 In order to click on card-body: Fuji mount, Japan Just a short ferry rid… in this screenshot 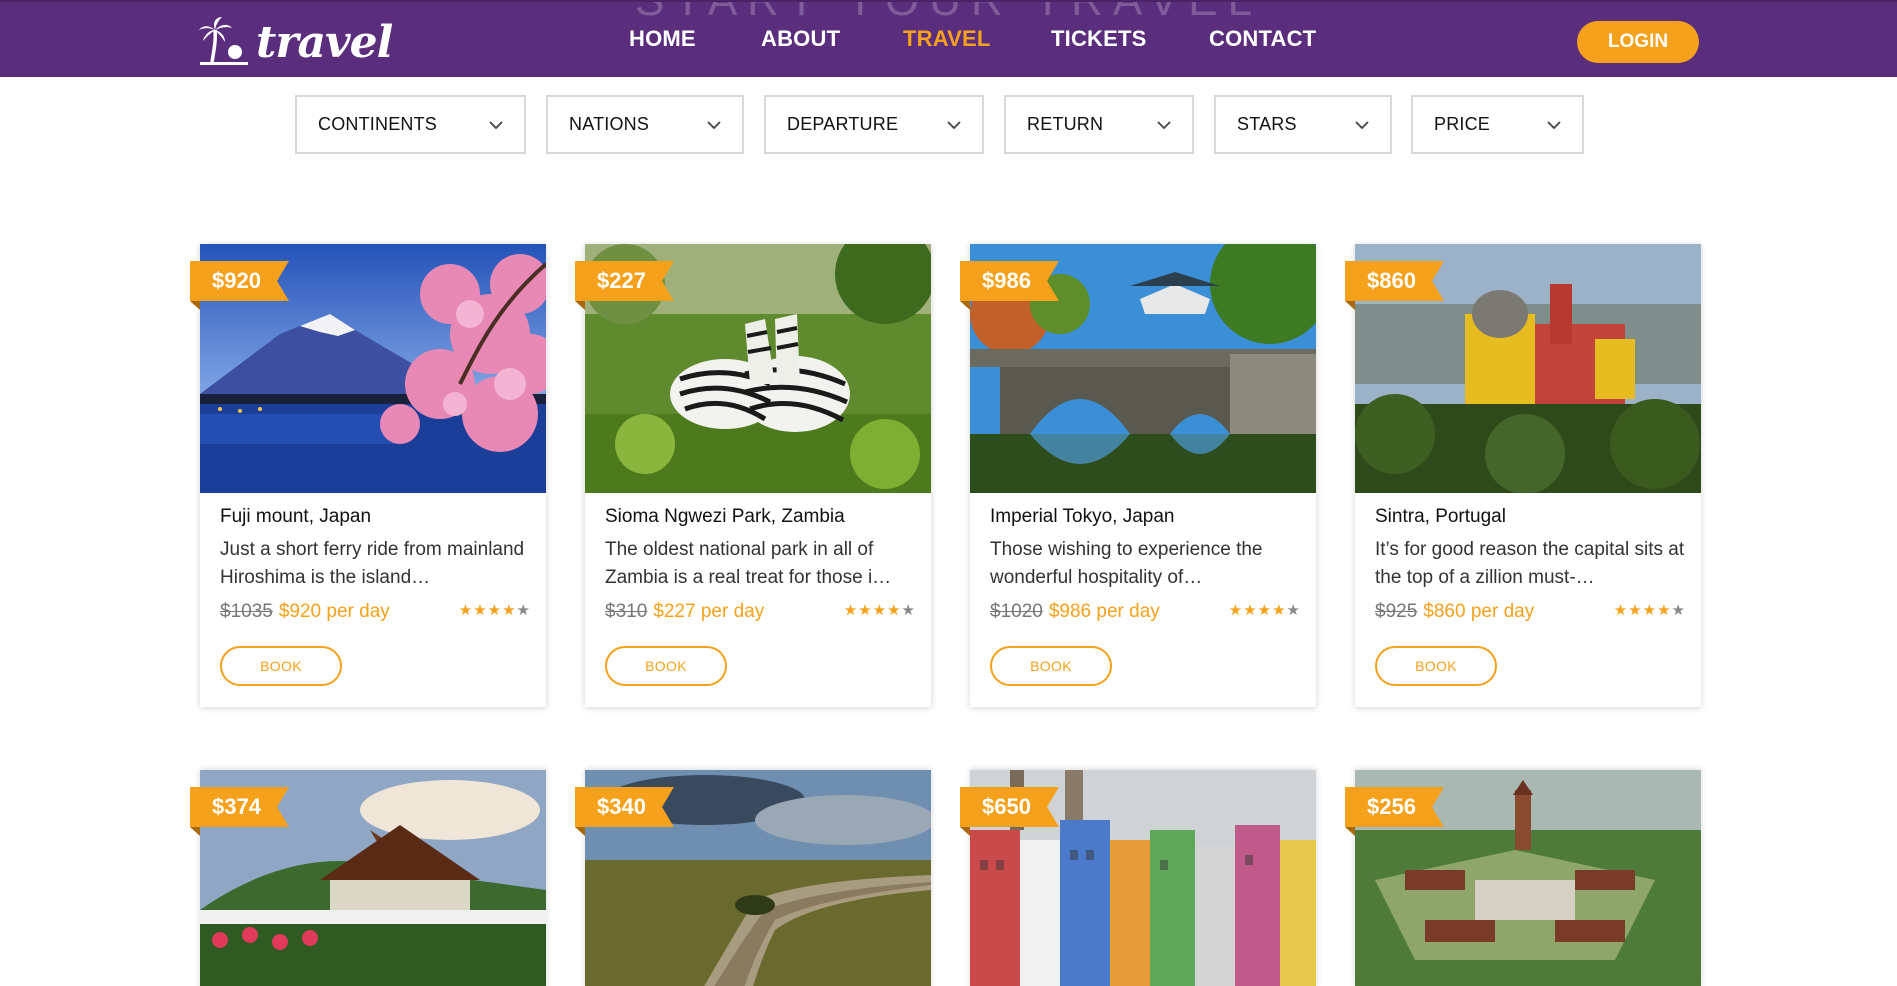, I will do `click(375, 564)`.